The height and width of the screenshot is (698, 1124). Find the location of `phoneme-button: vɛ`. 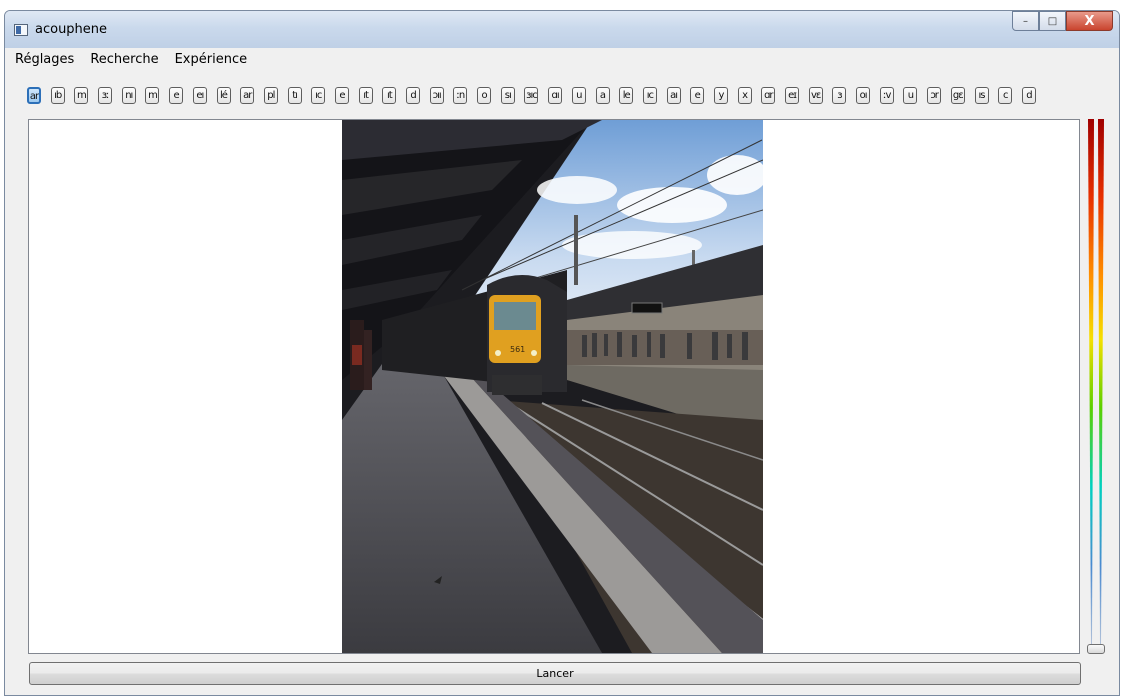

phoneme-button: vɛ is located at coordinates (815, 95).